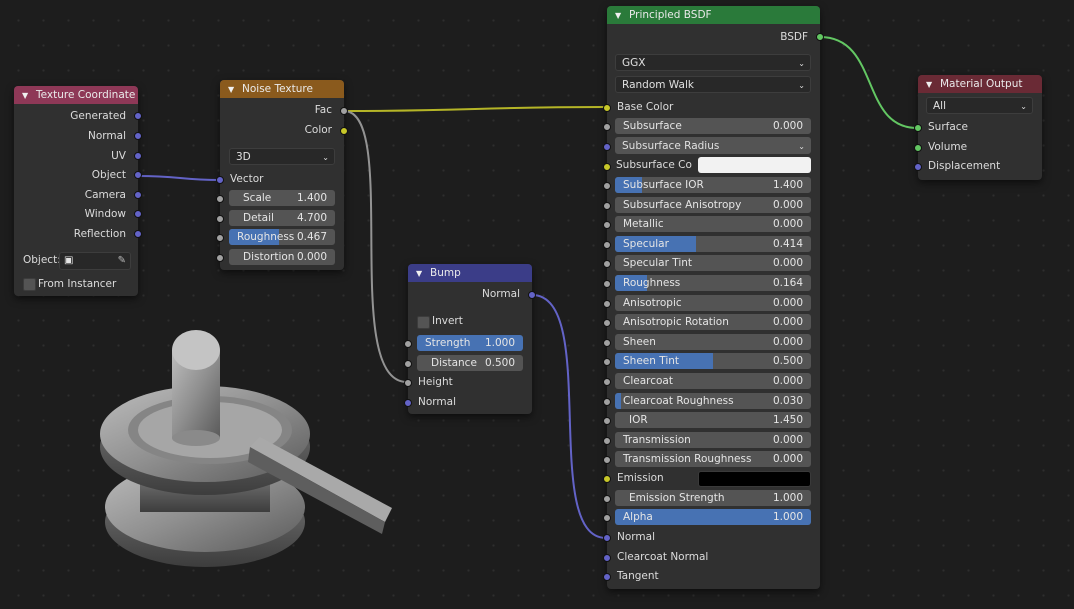 The height and width of the screenshot is (609, 1074). Describe the element at coordinates (607, 167) in the screenshot. I see `socket-subsurface-color` at that location.